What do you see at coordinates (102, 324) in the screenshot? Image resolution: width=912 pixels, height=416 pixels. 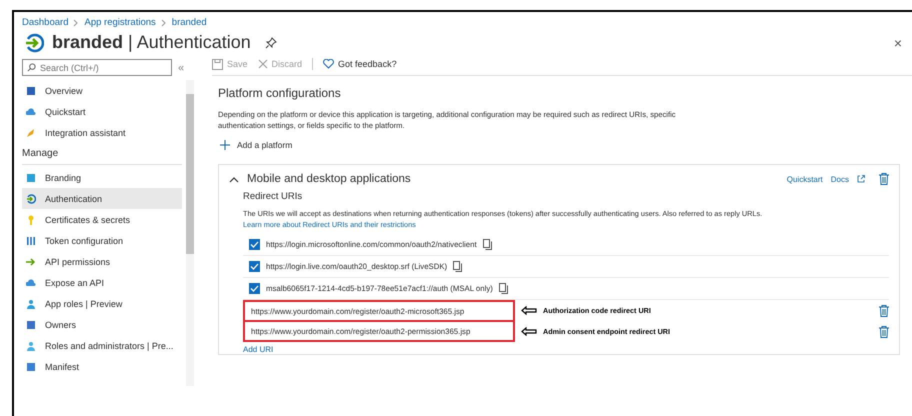 I see `sidebar-item: Owners` at bounding box center [102, 324].